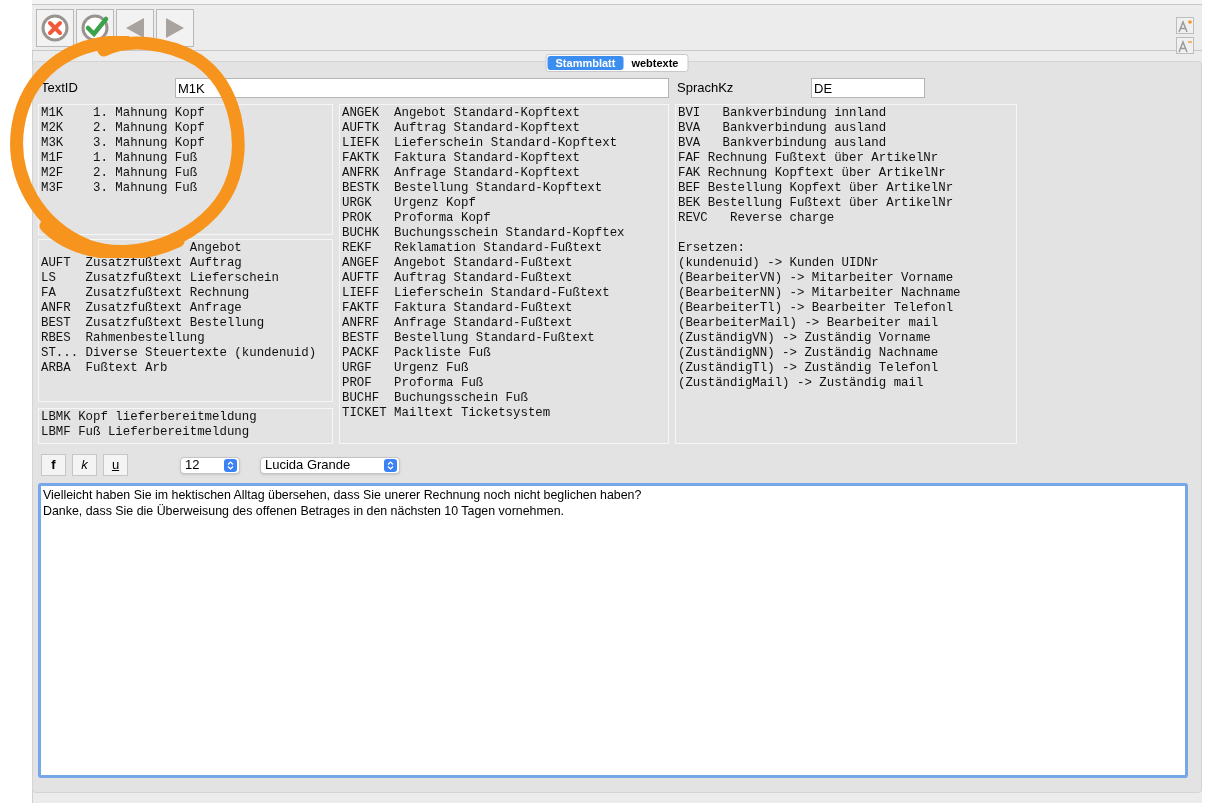 The width and height of the screenshot is (1220, 803). I want to click on code-line: LBMF Fuß Lieferbereitmeldung, so click(146, 432).